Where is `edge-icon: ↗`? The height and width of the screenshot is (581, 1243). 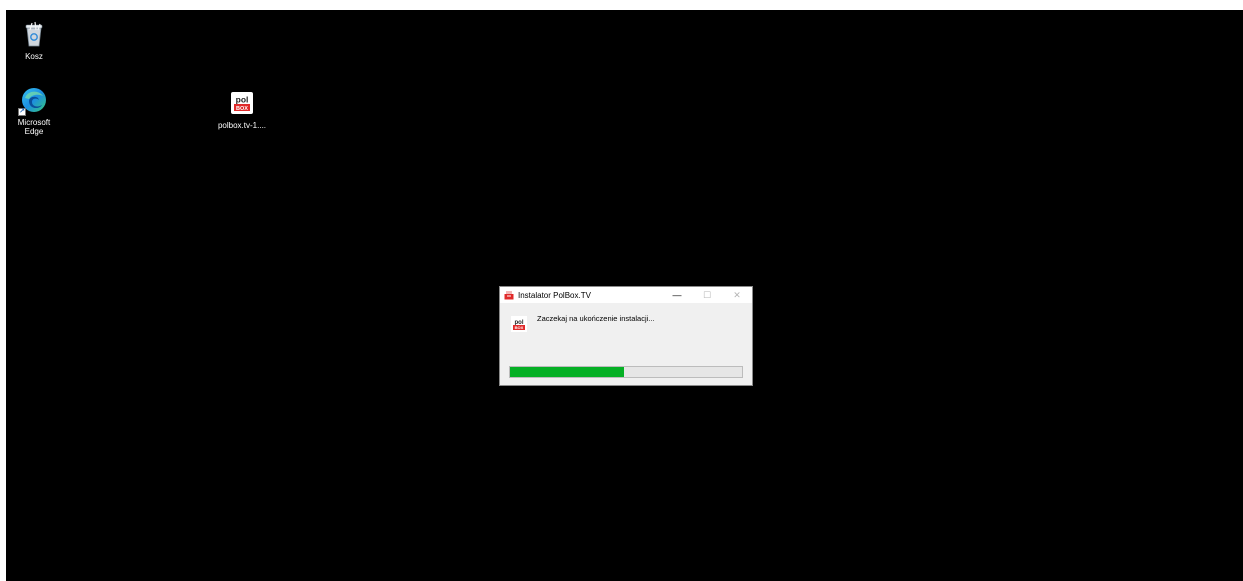 edge-icon: ↗ is located at coordinates (33, 101).